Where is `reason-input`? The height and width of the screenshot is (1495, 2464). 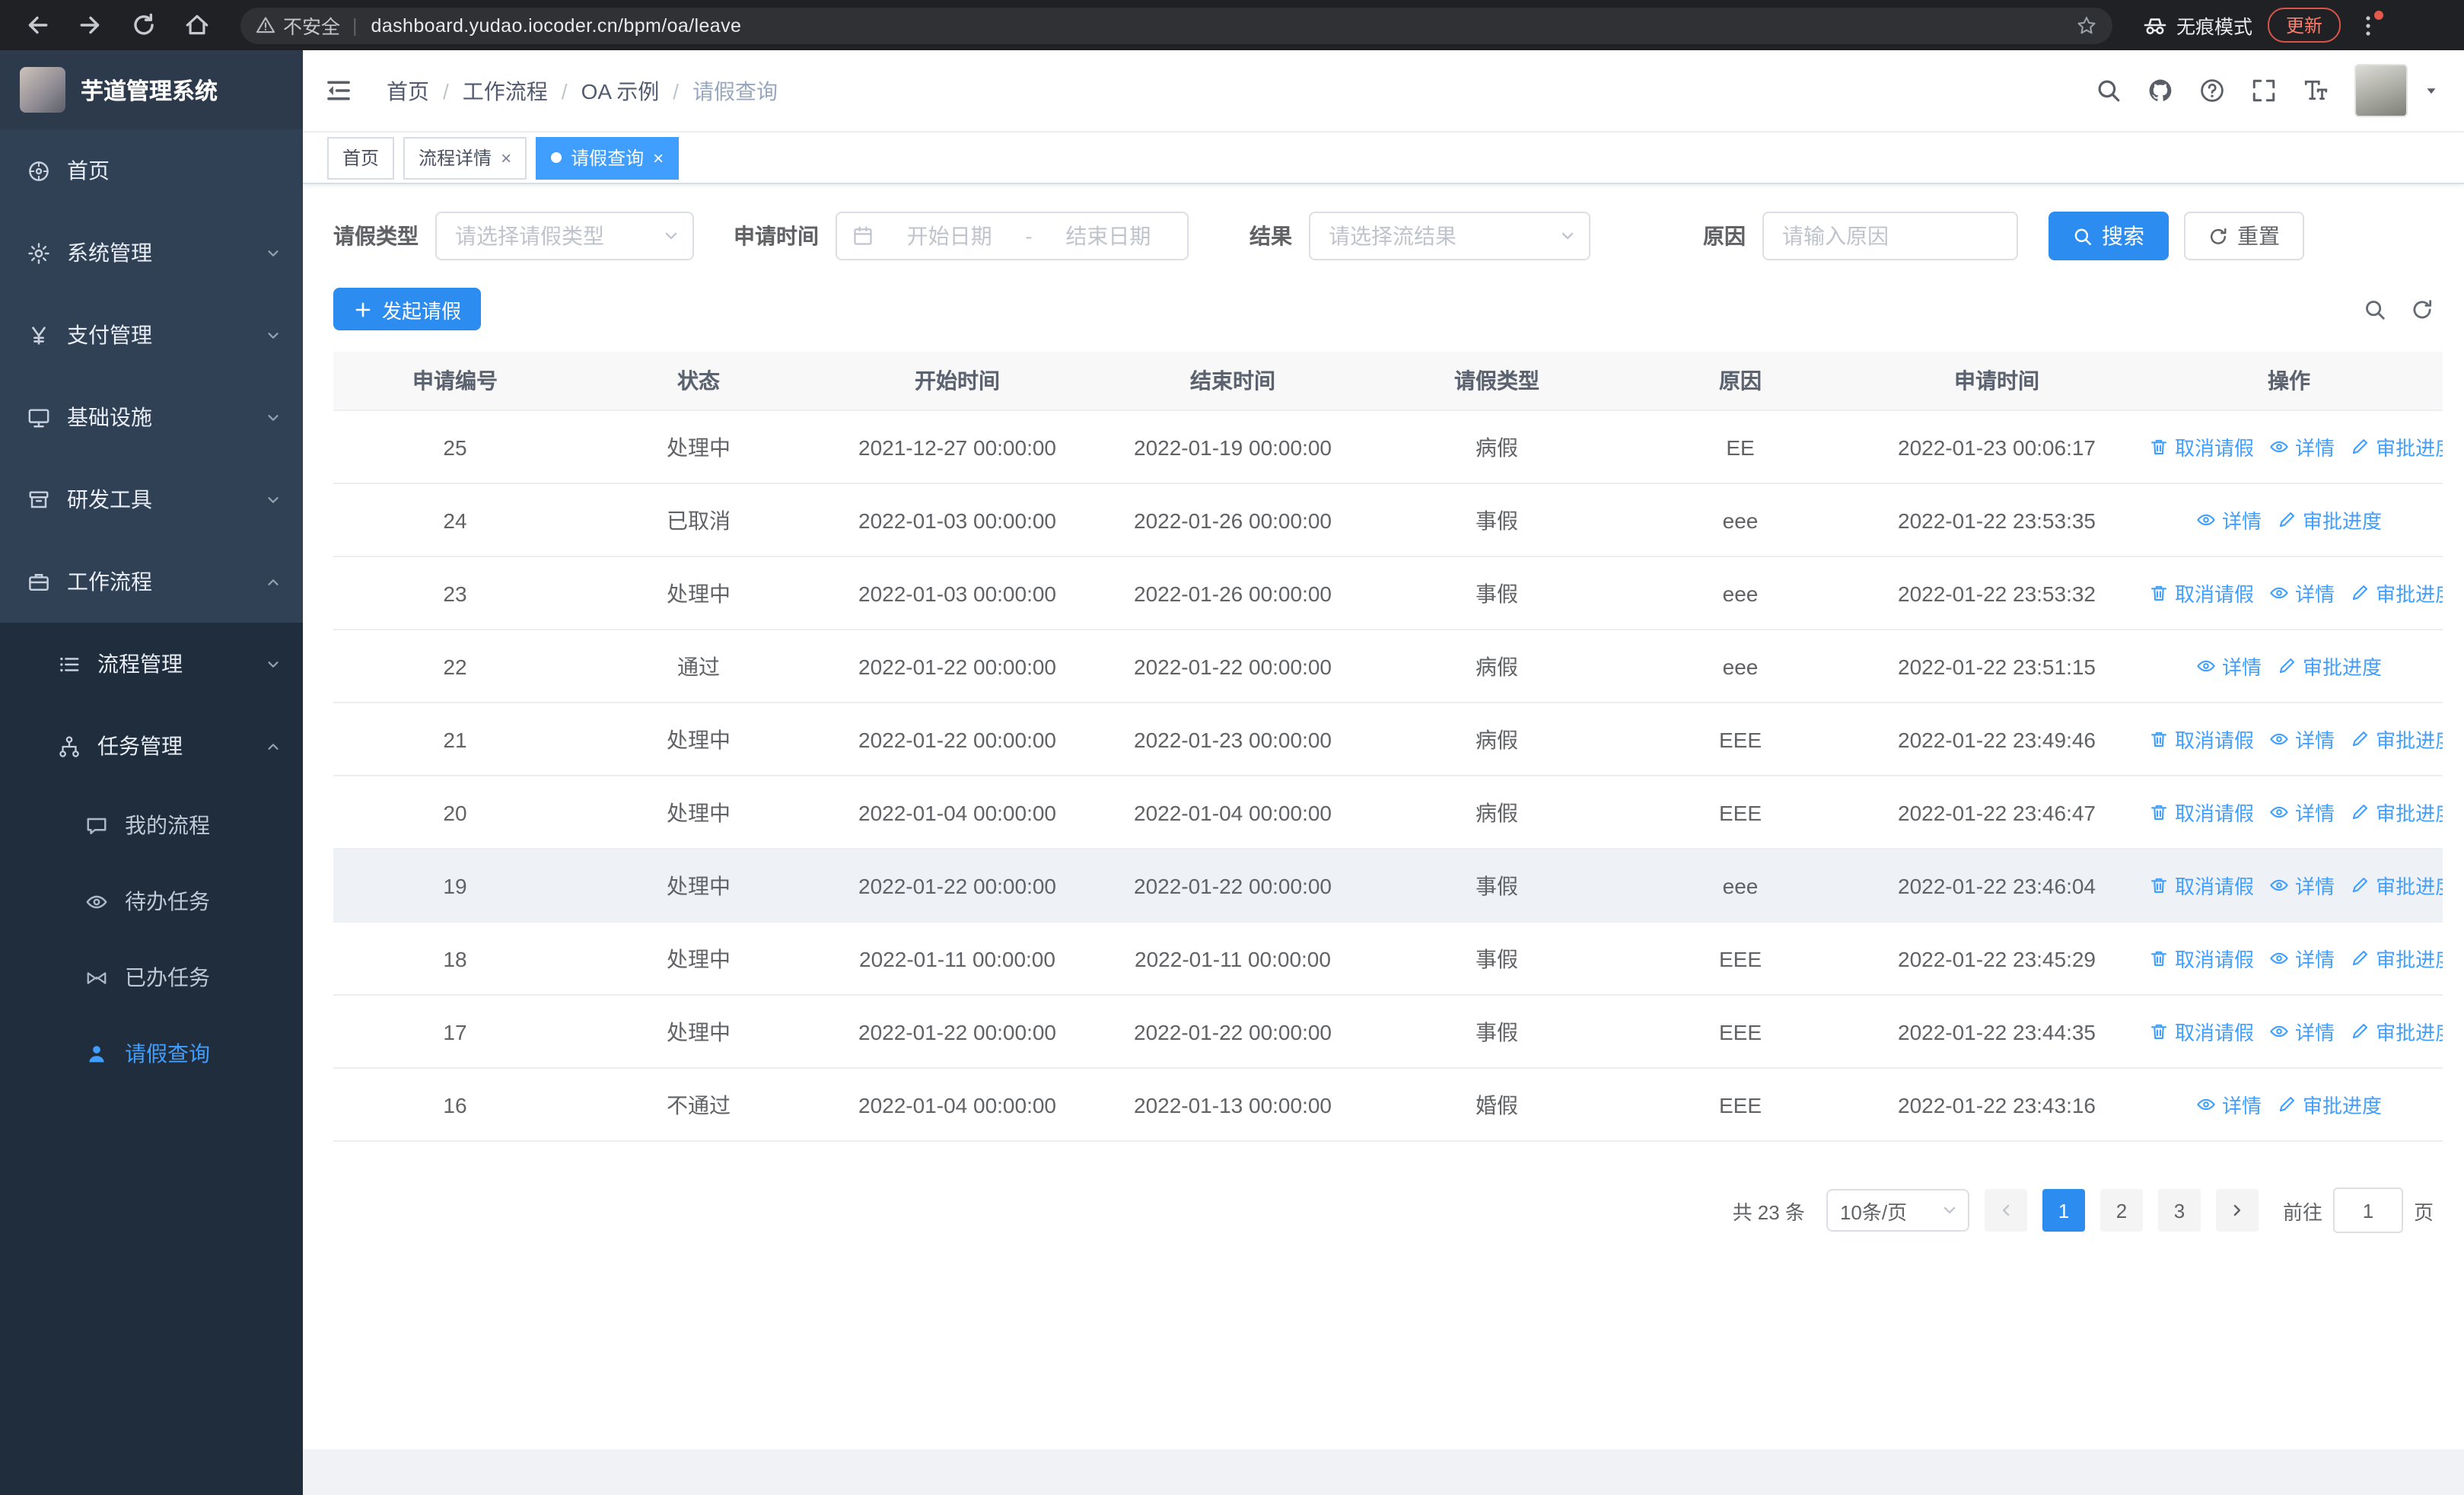 reason-input is located at coordinates (1890, 236).